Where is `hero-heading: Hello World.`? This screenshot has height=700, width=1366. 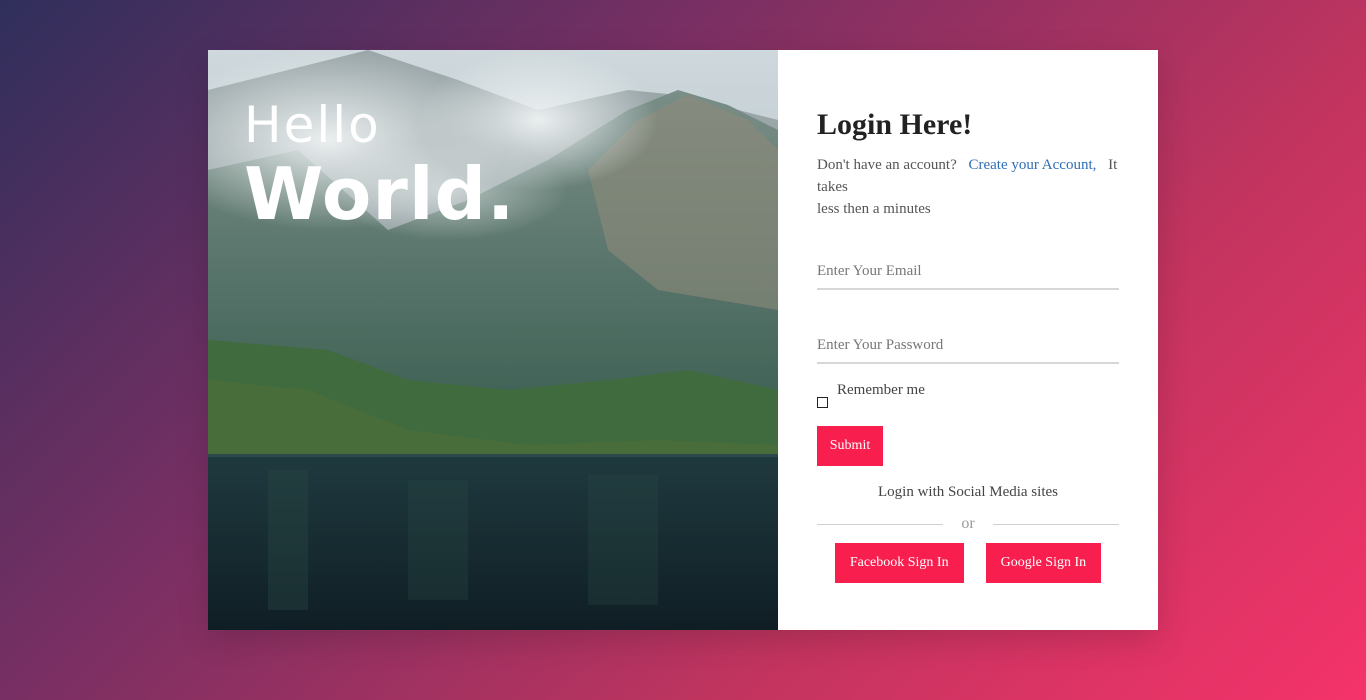
hero-heading: Hello World. is located at coordinates (379, 165).